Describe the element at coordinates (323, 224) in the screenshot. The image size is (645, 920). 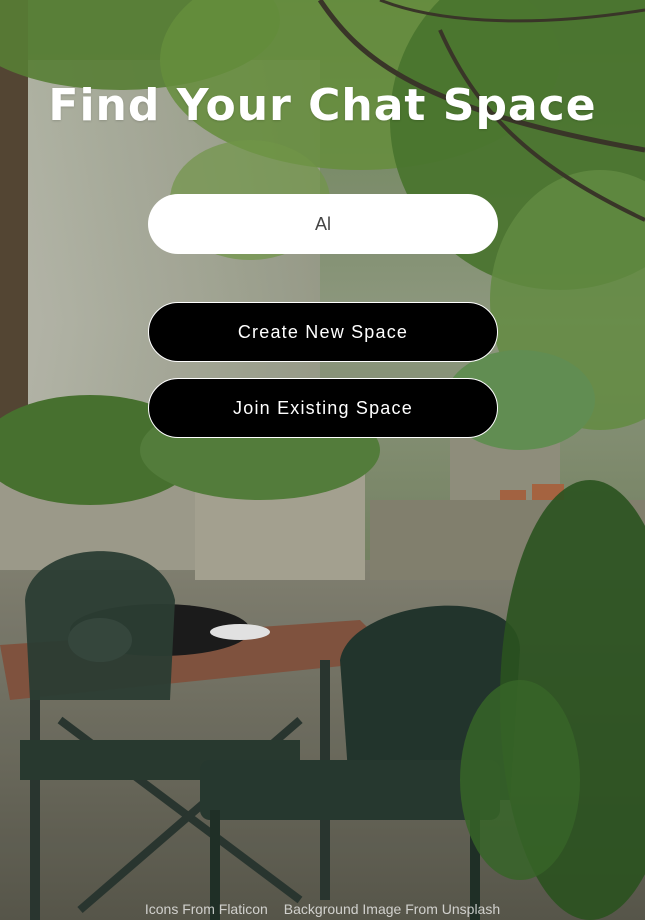
I see `name-input` at that location.